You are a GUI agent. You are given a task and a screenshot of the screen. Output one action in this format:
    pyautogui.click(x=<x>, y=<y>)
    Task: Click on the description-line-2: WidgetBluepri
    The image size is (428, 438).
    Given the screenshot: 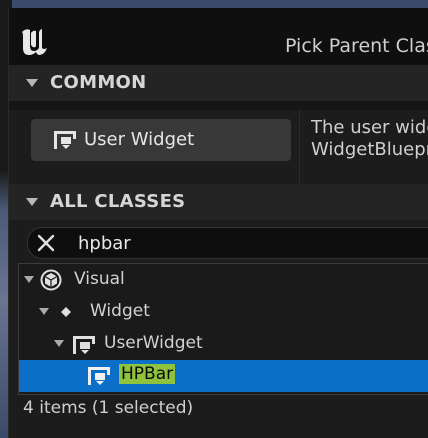 What is the action you would take?
    pyautogui.click(x=369, y=149)
    